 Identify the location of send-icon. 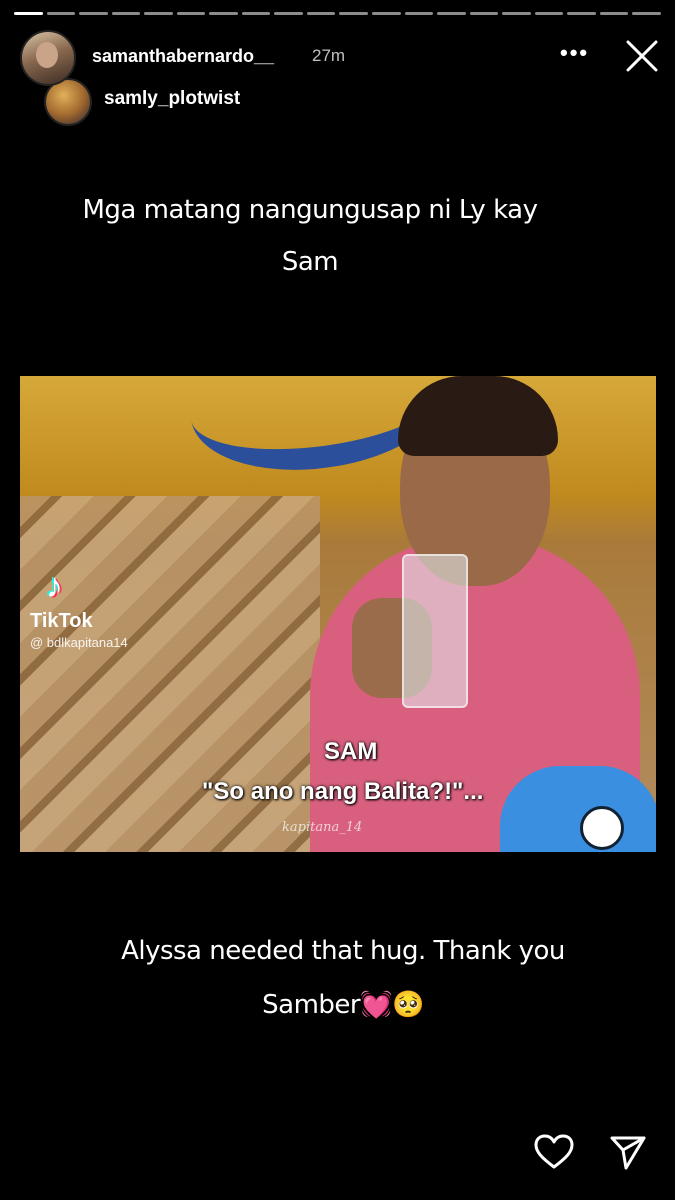
(628, 1152).